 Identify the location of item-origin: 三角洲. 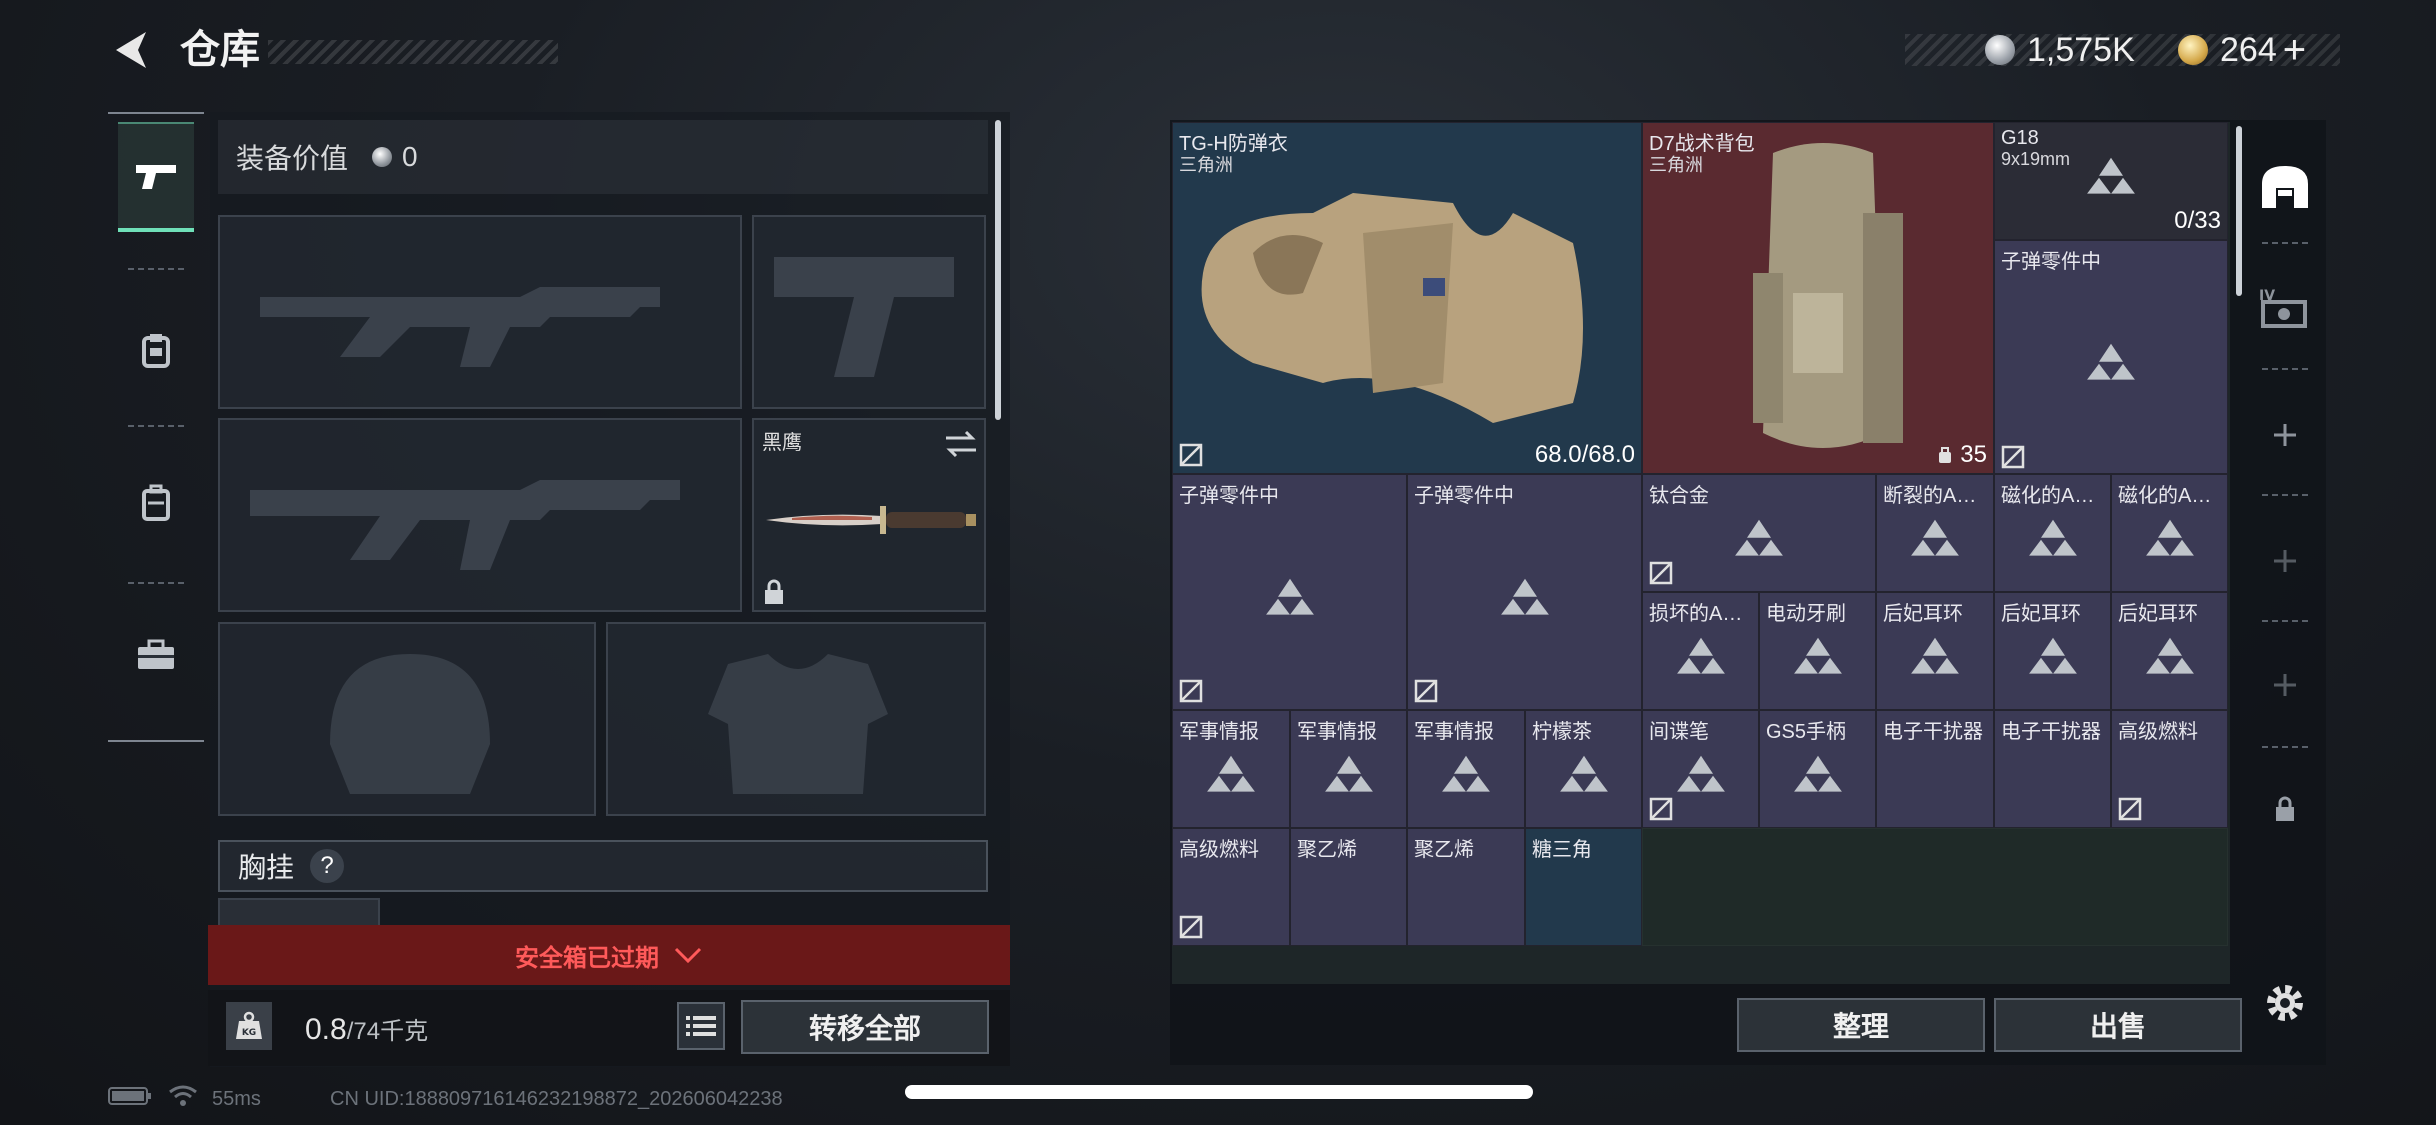
(1676, 165).